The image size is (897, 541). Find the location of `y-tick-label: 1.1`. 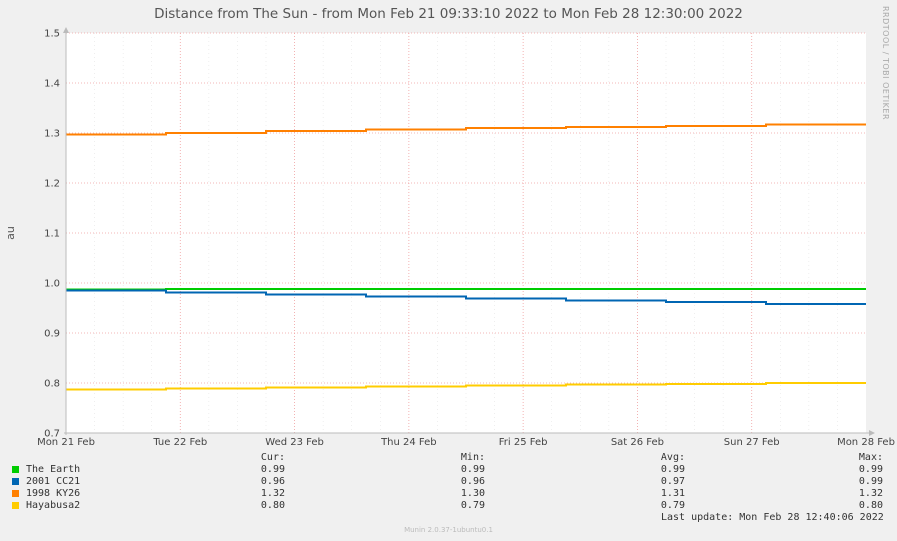

y-tick-label: 1.1 is located at coordinates (52, 234).